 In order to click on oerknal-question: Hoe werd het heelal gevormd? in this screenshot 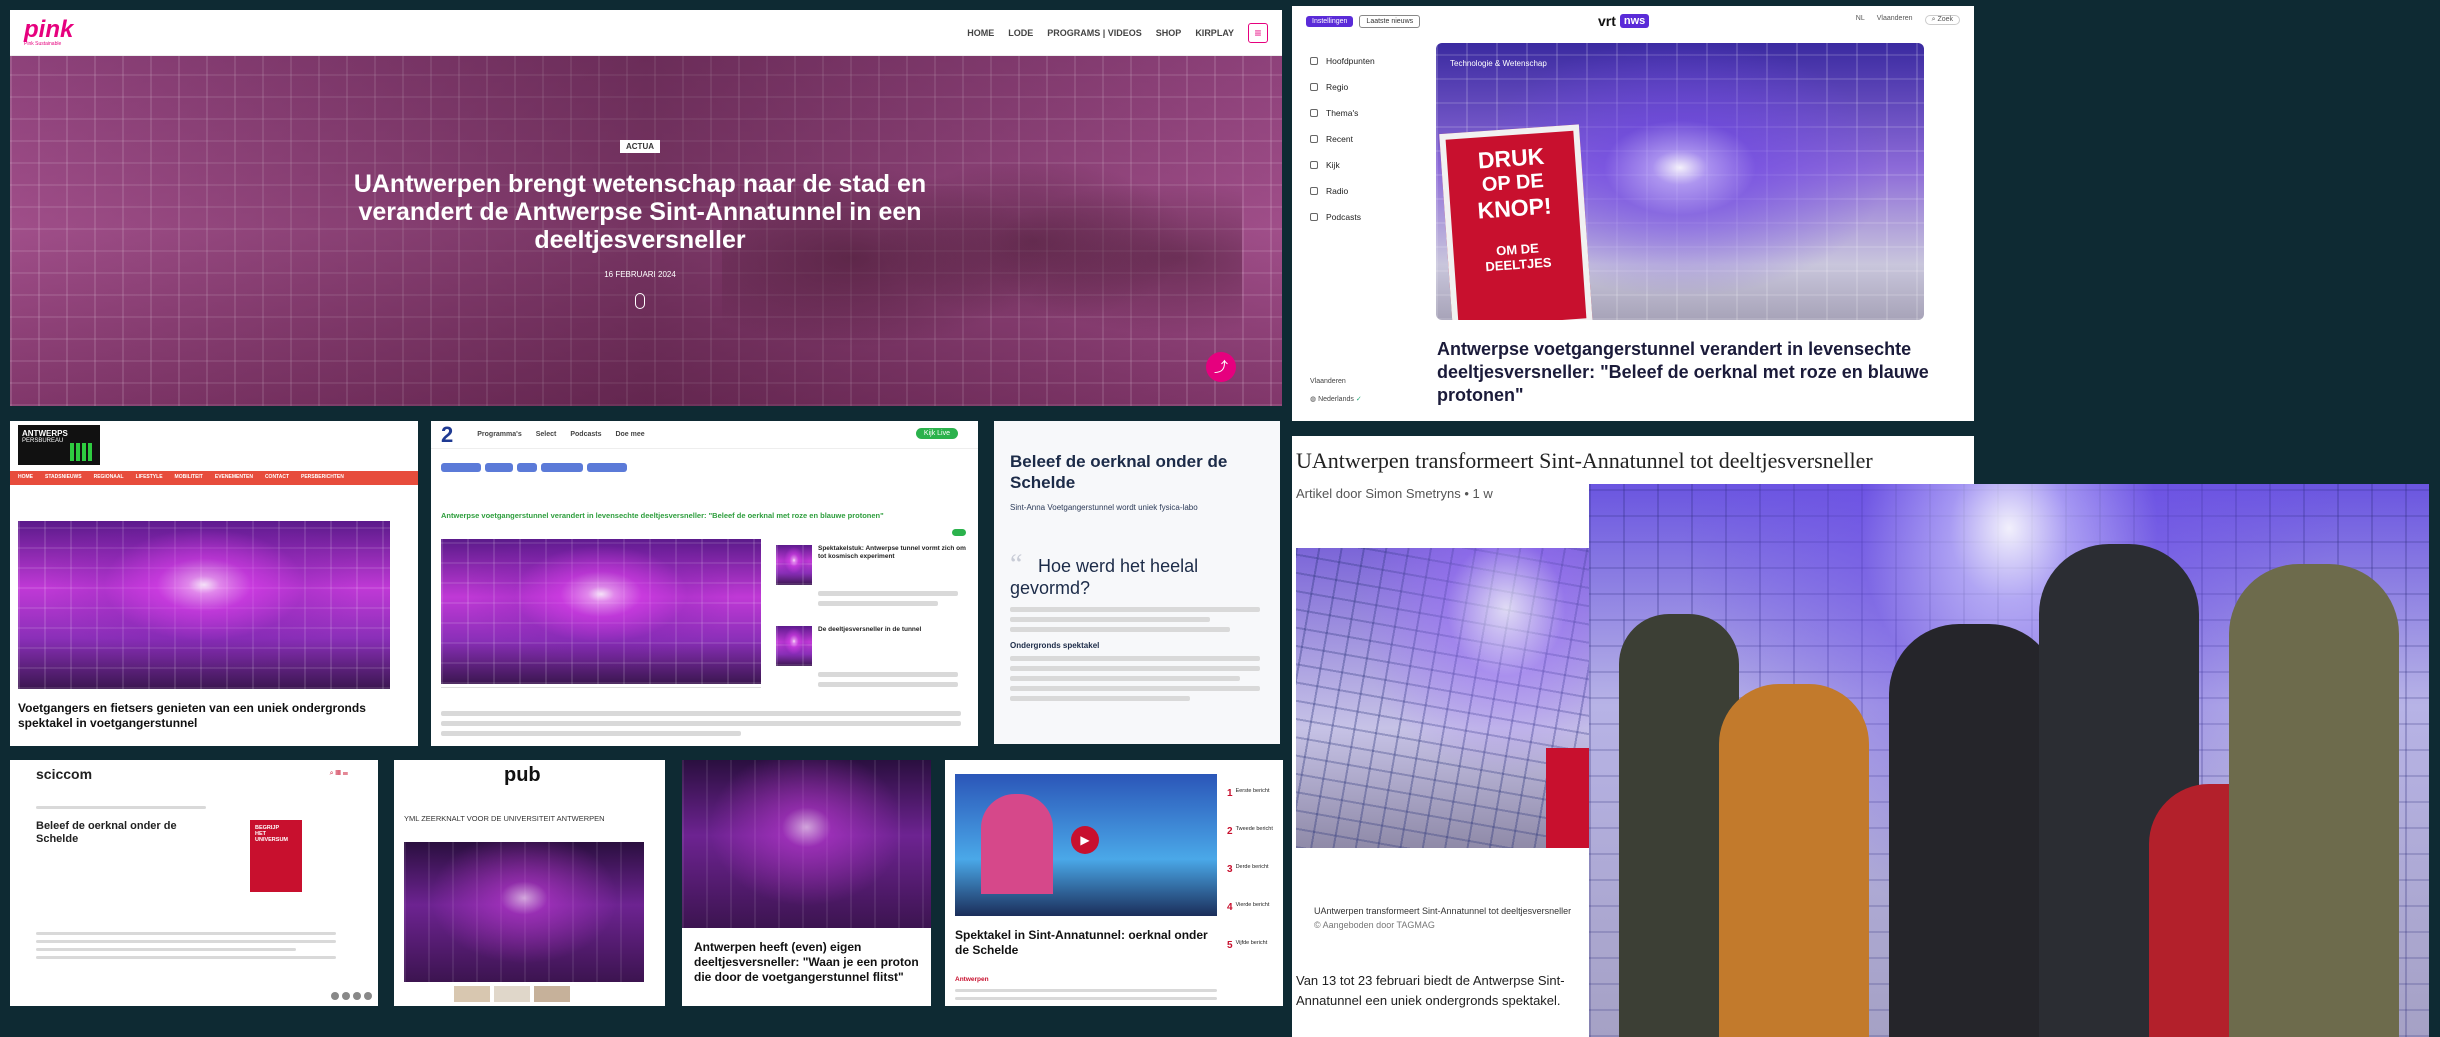, I will do `click(1104, 577)`.